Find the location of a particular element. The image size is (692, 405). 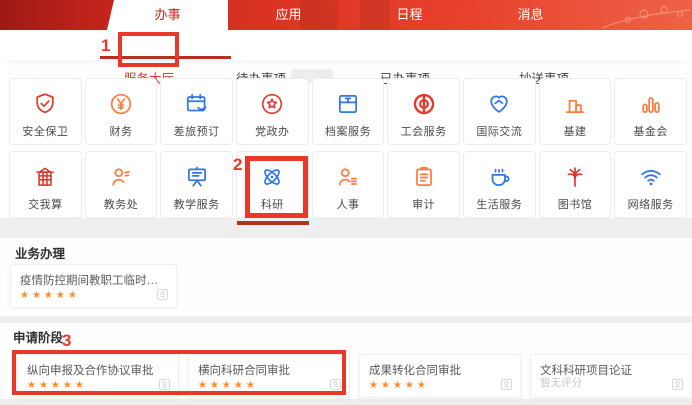

shield-check-icon is located at coordinates (45, 104).